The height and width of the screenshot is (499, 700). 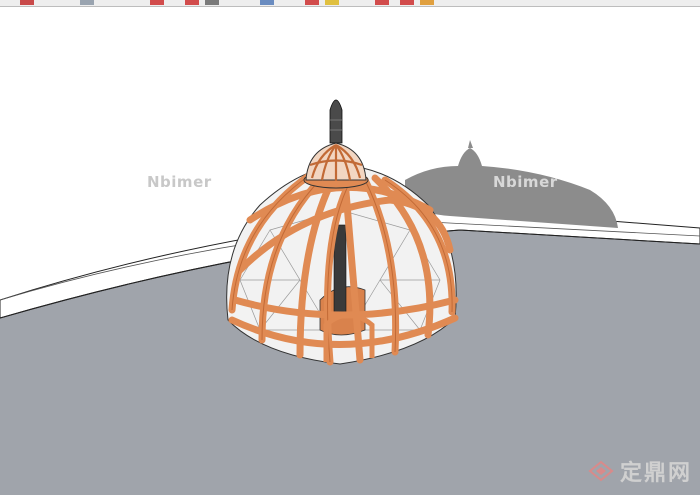 I want to click on pushpull-tool-icon, so click(x=312, y=2).